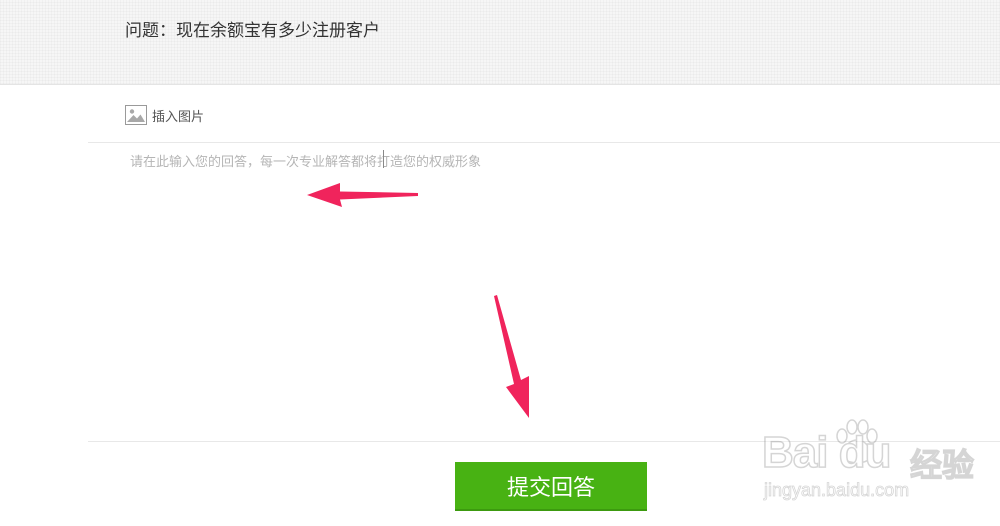  What do you see at coordinates (942, 464) in the screenshot?
I see `watermark-brand-cn: 经验` at bounding box center [942, 464].